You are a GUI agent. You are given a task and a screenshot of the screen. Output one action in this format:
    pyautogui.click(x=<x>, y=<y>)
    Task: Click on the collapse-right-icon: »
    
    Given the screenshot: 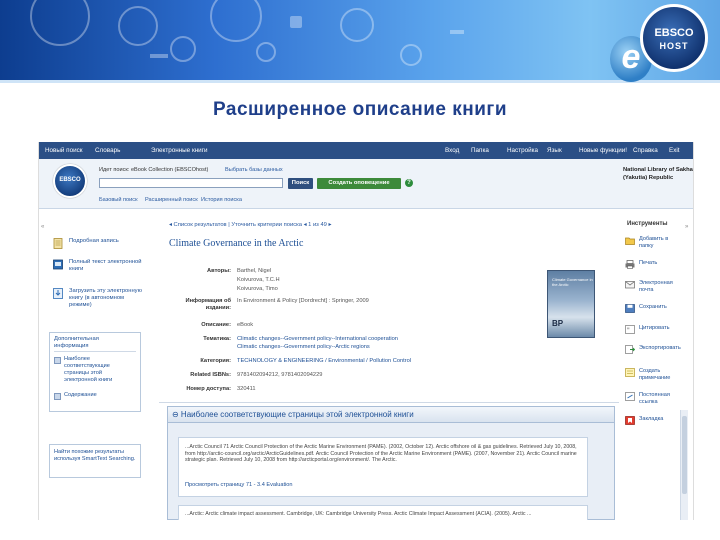 What is the action you would take?
    pyautogui.click(x=686, y=227)
    